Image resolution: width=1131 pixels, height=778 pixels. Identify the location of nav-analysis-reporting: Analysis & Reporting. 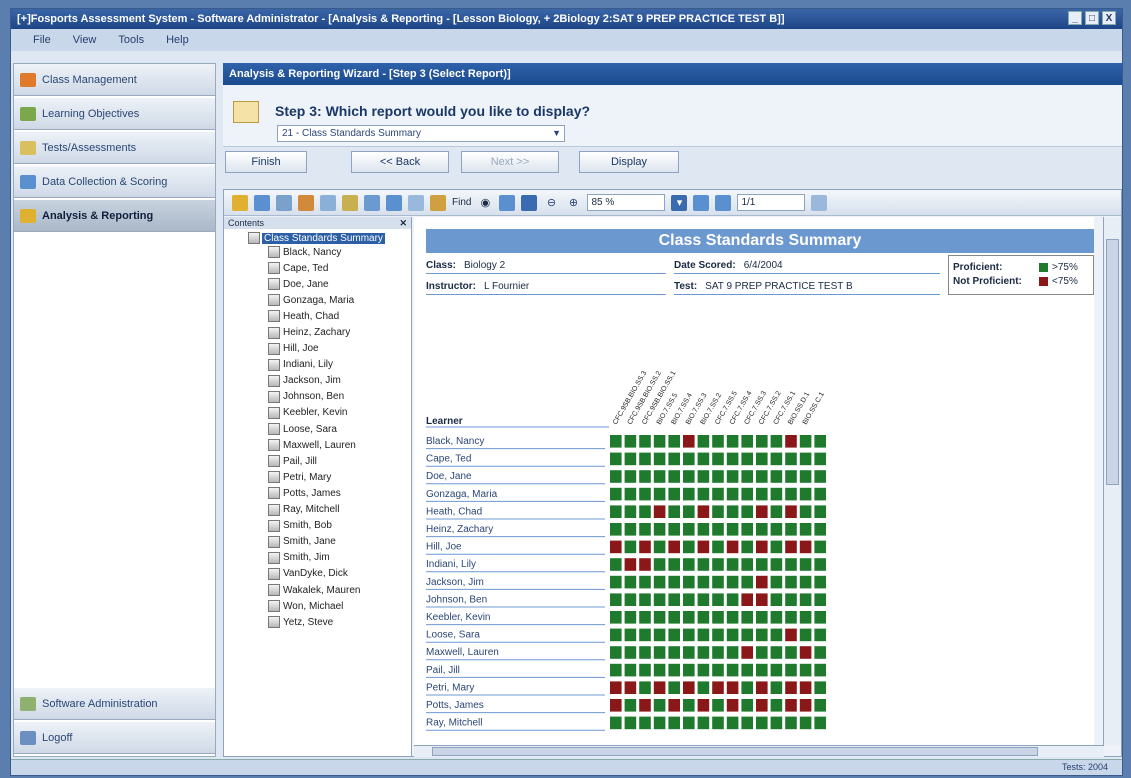
(114, 216).